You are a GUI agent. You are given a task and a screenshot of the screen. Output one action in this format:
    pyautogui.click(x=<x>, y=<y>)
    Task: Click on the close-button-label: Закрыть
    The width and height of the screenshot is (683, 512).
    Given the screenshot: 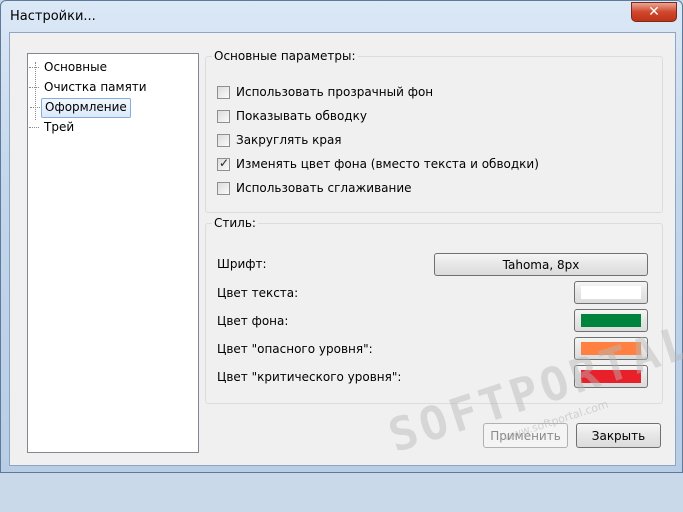 What is the action you would take?
    pyautogui.click(x=618, y=435)
    